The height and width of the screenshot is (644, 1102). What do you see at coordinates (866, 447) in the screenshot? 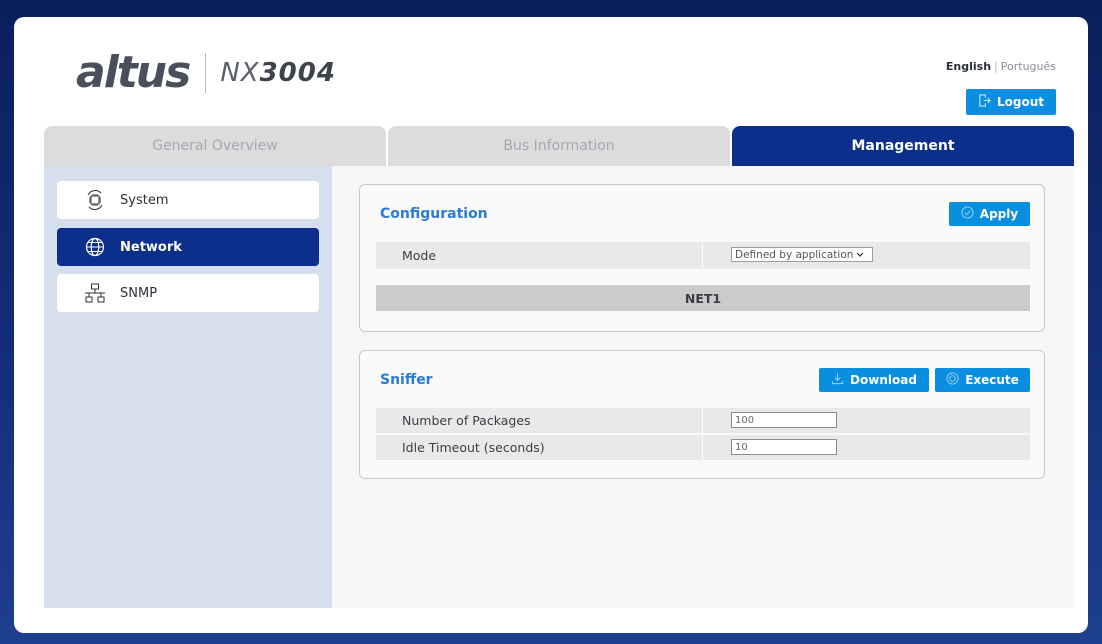
I see `timeout-value-cell: 10` at bounding box center [866, 447].